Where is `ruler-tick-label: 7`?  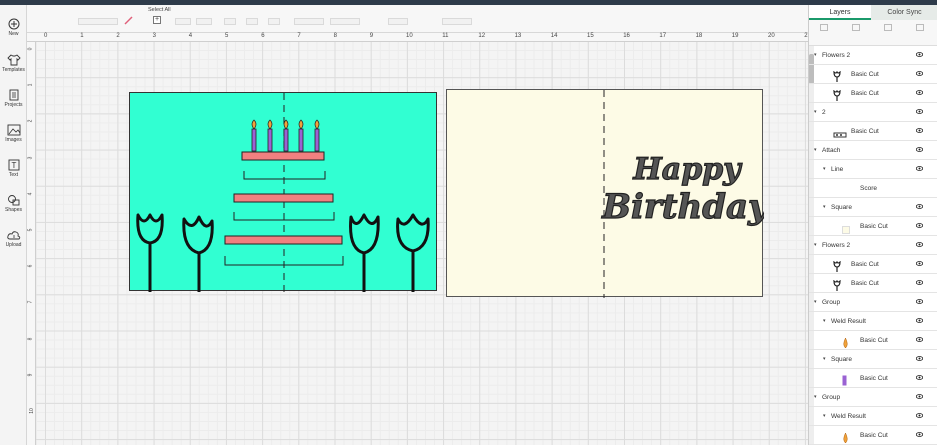 ruler-tick-label: 7 is located at coordinates (30, 302).